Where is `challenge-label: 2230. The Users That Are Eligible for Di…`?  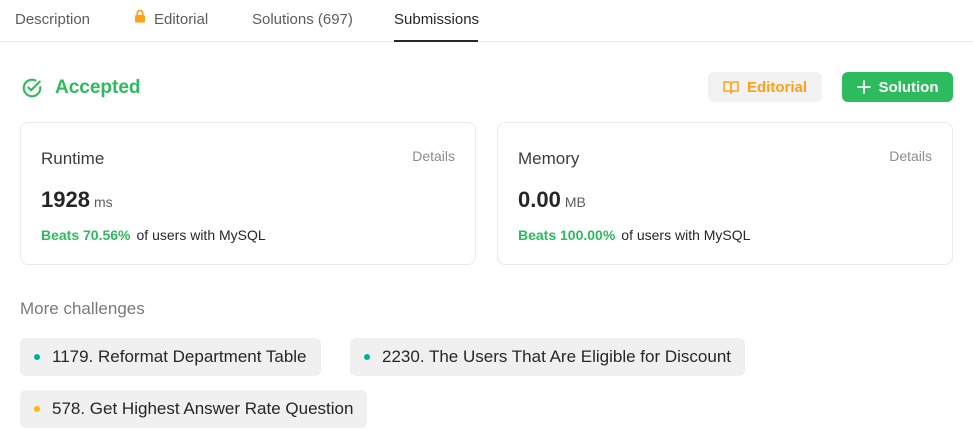 challenge-label: 2230. The Users That Are Eligible for Di… is located at coordinates (556, 356).